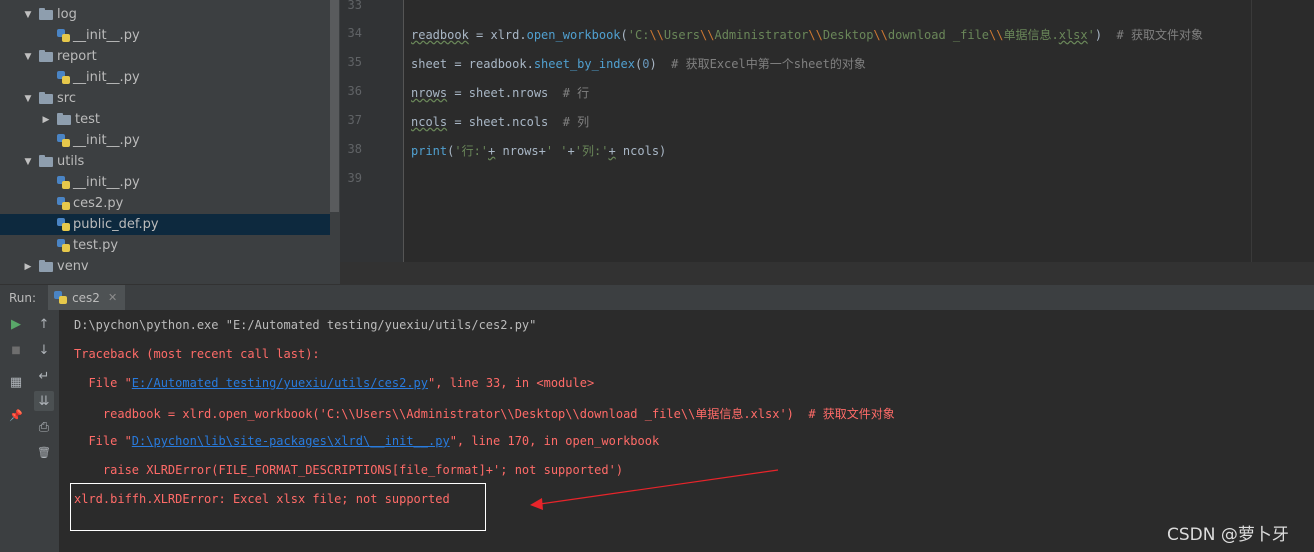 The width and height of the screenshot is (1314, 552). I want to click on editor-bottom-strip, so click(827, 273).